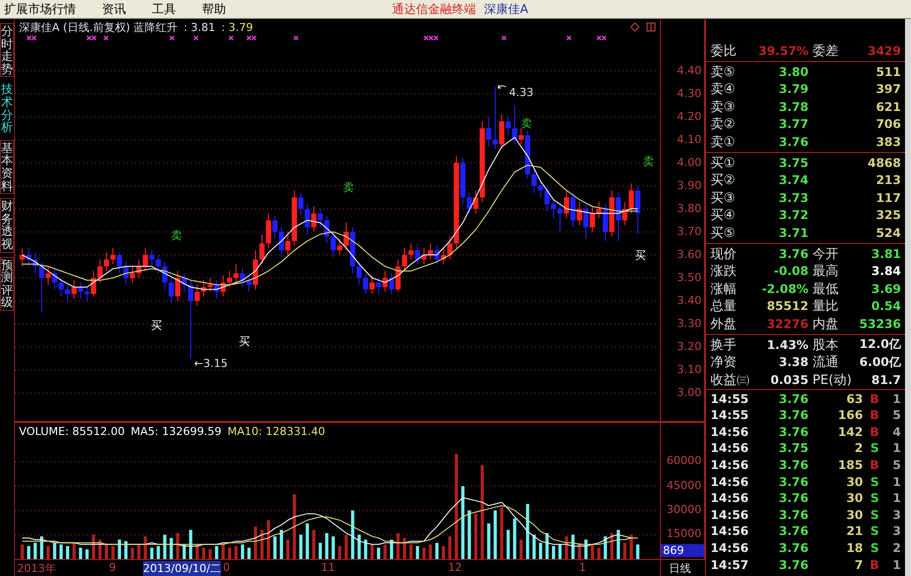 This screenshot has height=576, width=911. What do you see at coordinates (793, 215) in the screenshot?
I see `order-price: 3.72` at bounding box center [793, 215].